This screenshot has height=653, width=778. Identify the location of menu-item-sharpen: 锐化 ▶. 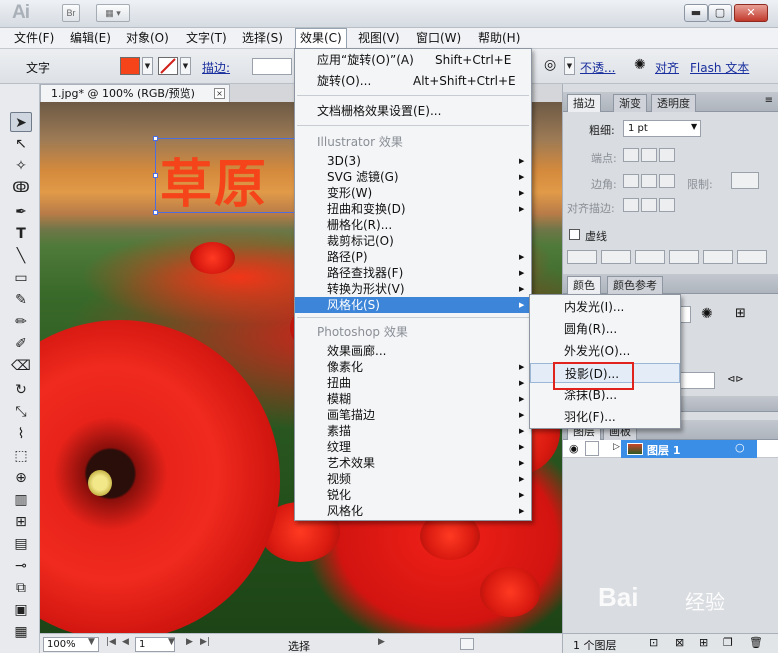
(413, 495).